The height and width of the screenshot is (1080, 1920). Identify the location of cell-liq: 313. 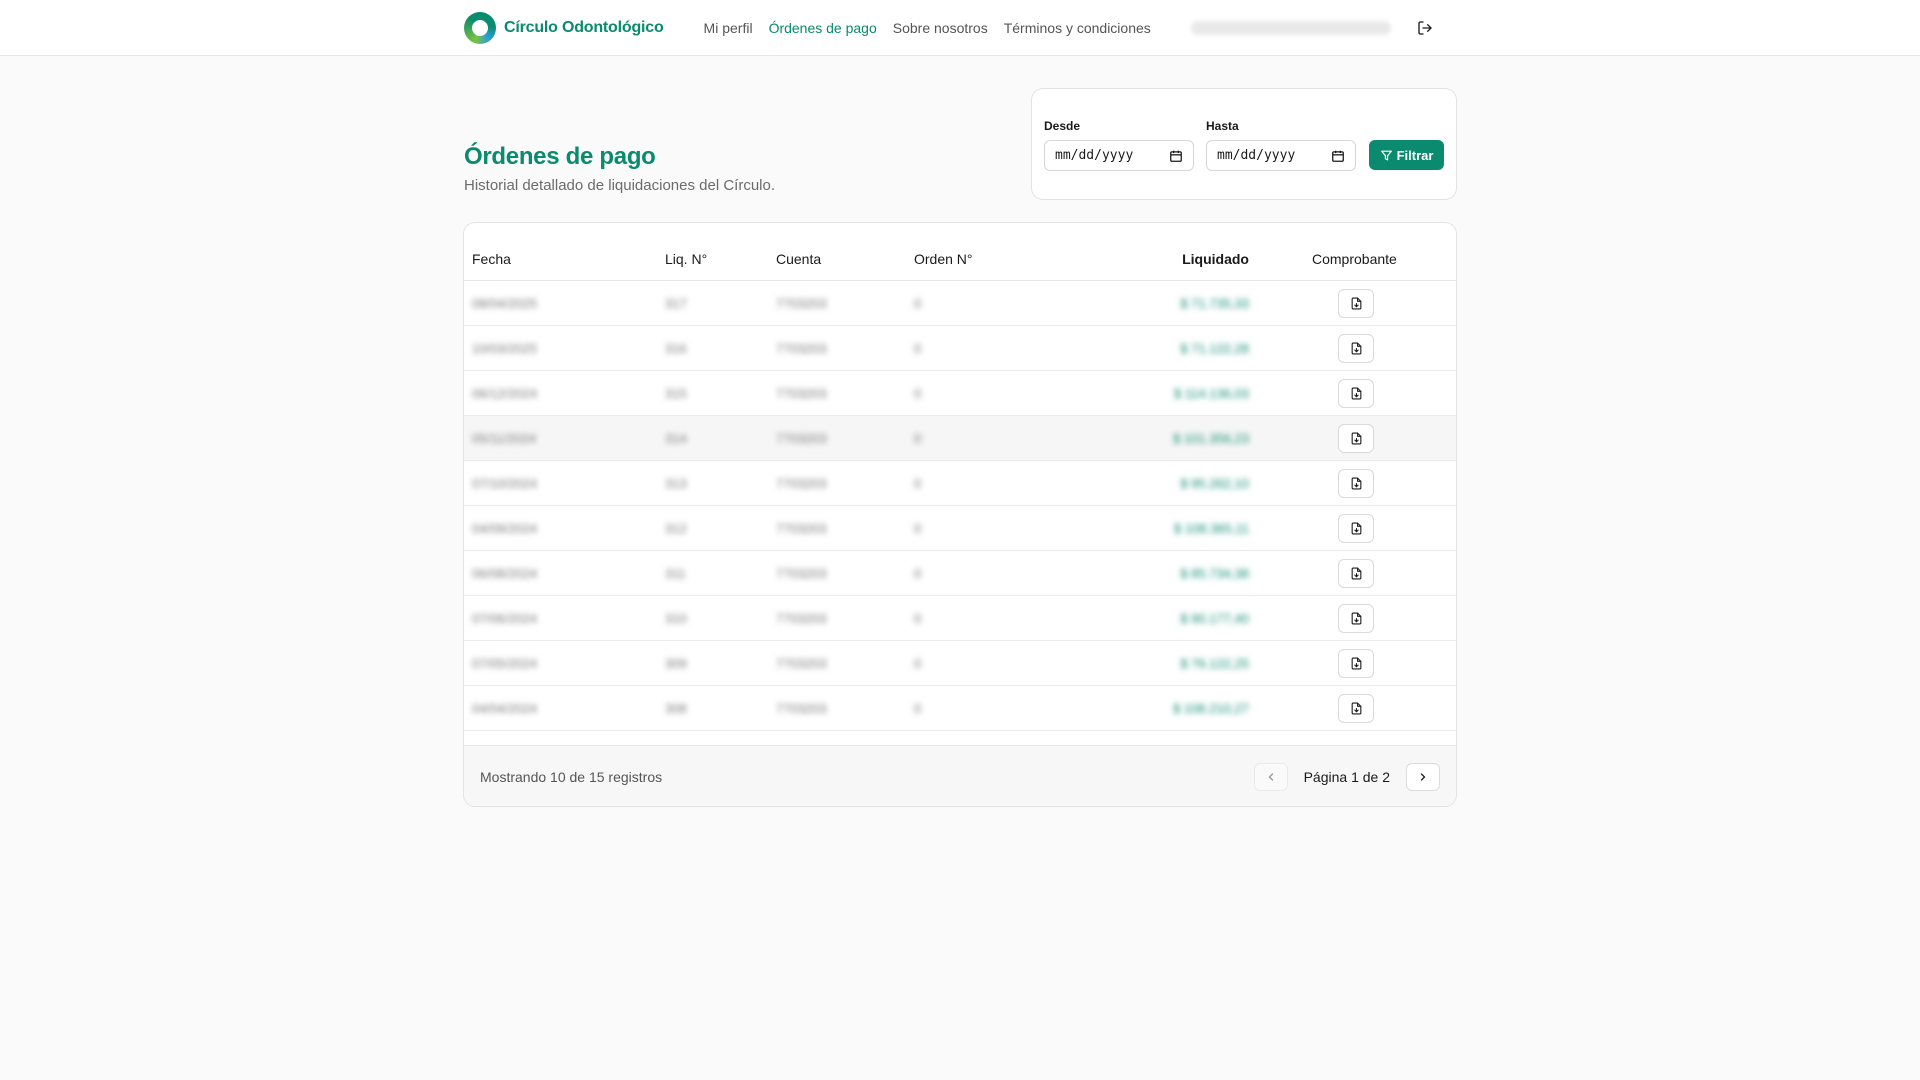
(676, 483).